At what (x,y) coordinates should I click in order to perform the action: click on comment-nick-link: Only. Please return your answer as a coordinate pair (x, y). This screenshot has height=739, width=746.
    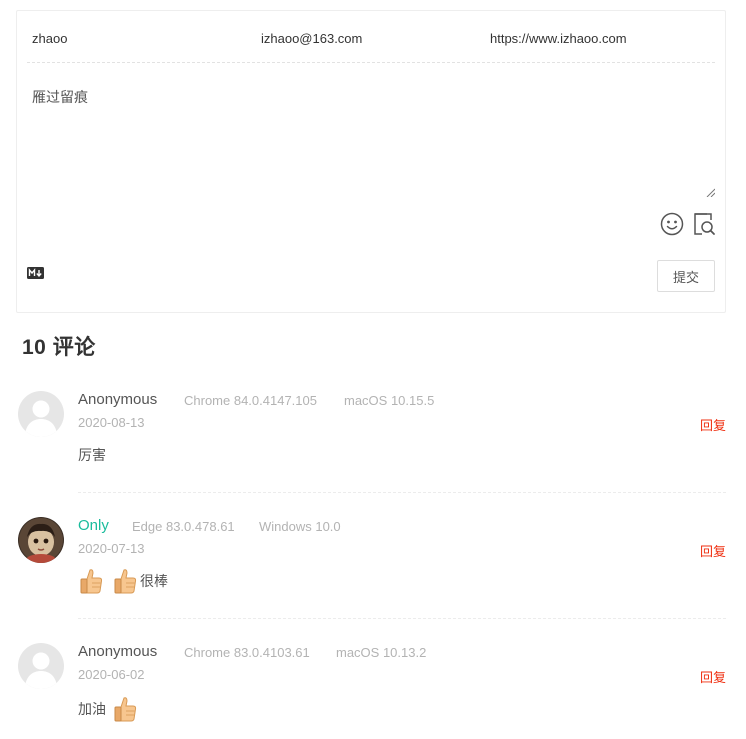
    Looking at the image, I should click on (93, 525).